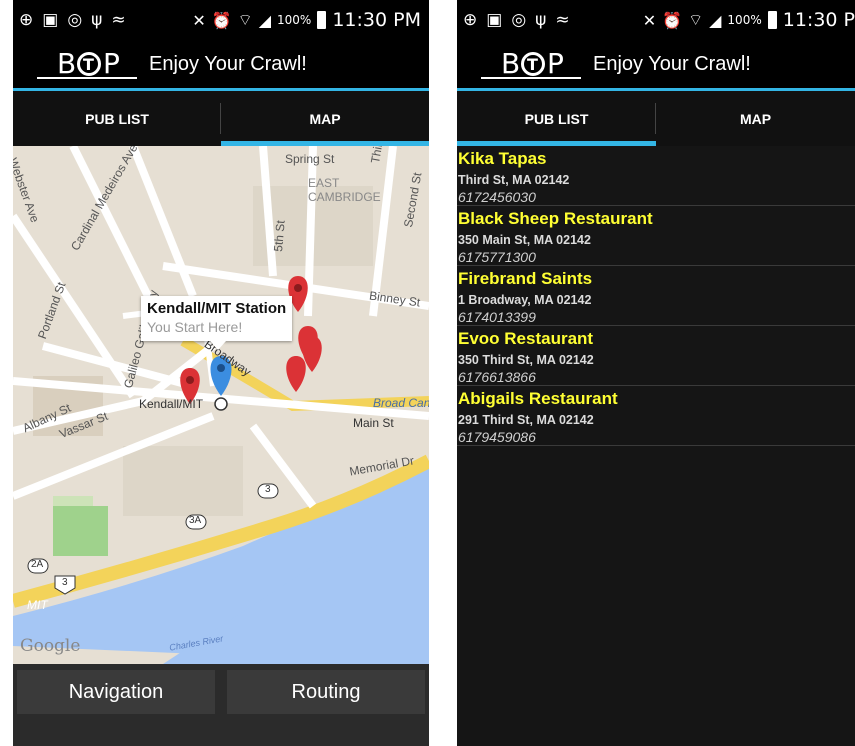 The width and height of the screenshot is (855, 746). Describe the element at coordinates (217, 318) in the screenshot. I see `info-window: Kendall/MIT Station You Start Here!` at that location.